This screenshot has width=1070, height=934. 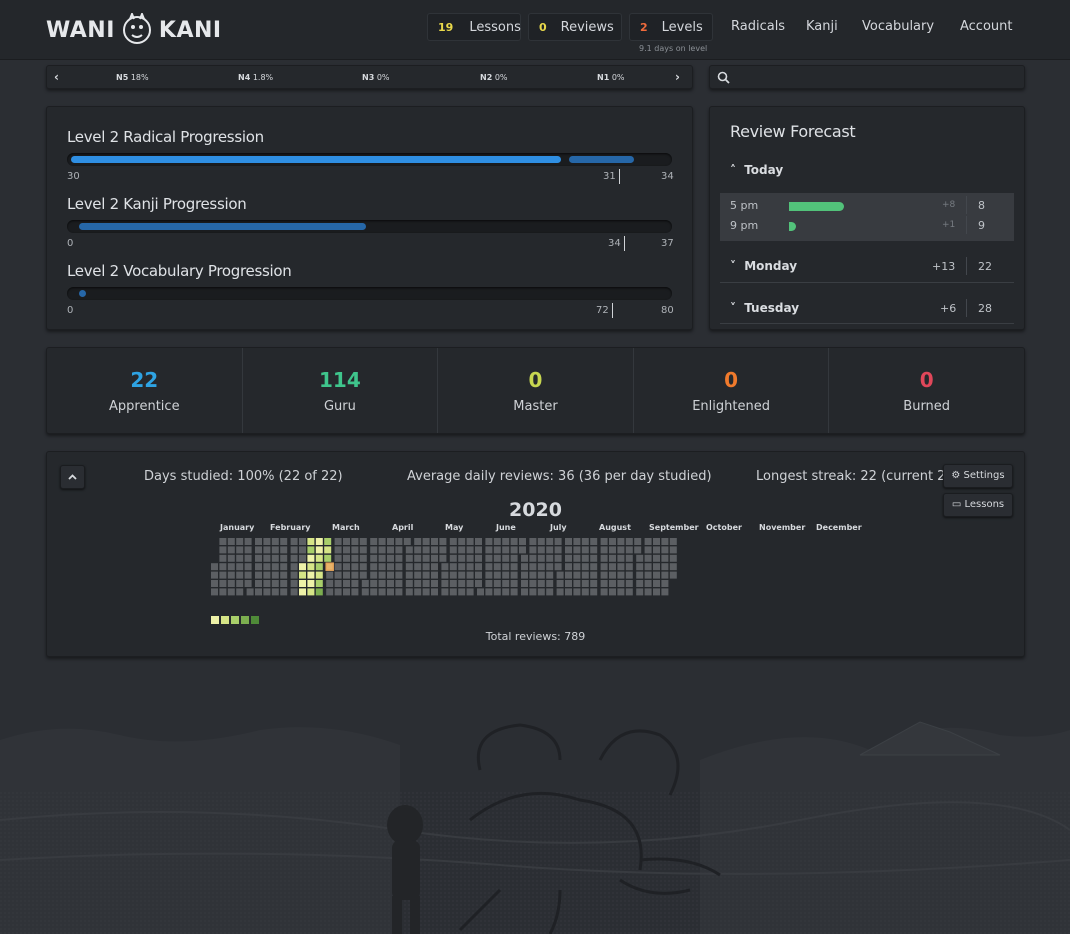 I want to click on nav-reviews-button: 0 Reviews, so click(x=575, y=27).